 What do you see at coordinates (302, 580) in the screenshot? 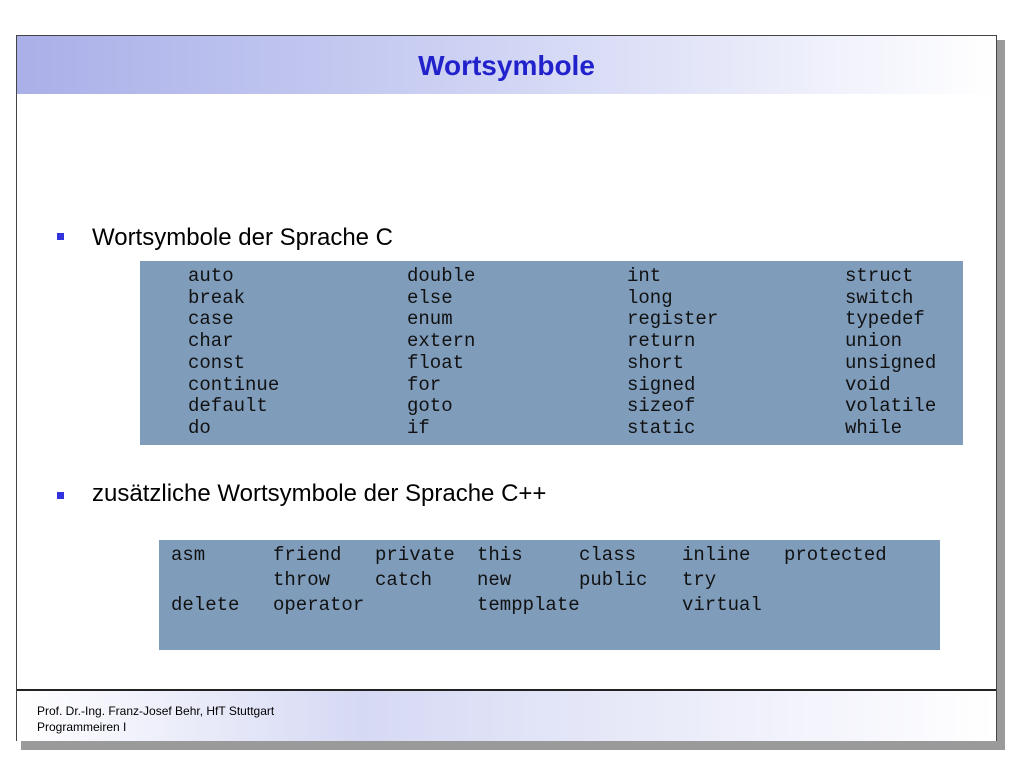
I see `cpp-keyword: throw` at bounding box center [302, 580].